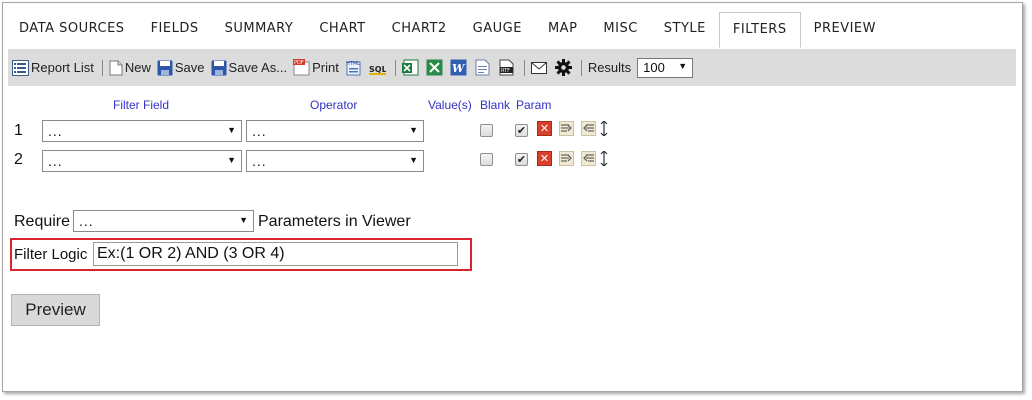 Image resolution: width=1032 pixels, height=400 pixels. I want to click on report-list-button: Report List, so click(53, 67).